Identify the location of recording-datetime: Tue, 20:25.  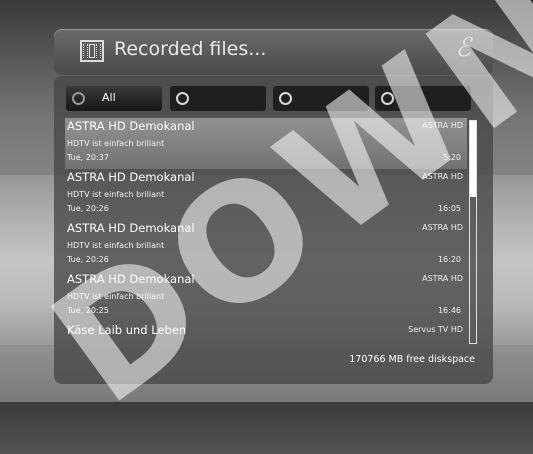
(88, 310).